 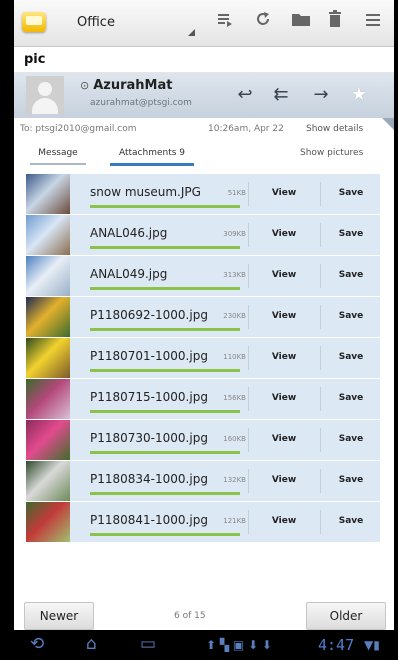 What do you see at coordinates (301, 23) in the screenshot?
I see `folder-icon` at bounding box center [301, 23].